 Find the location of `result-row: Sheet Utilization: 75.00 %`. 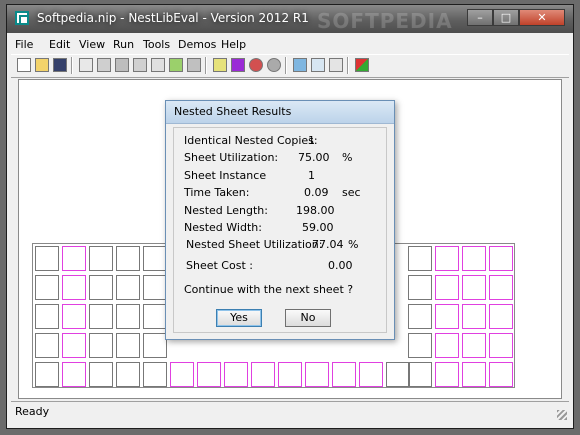

result-row: Sheet Utilization: 75.00 % is located at coordinates (281, 159).